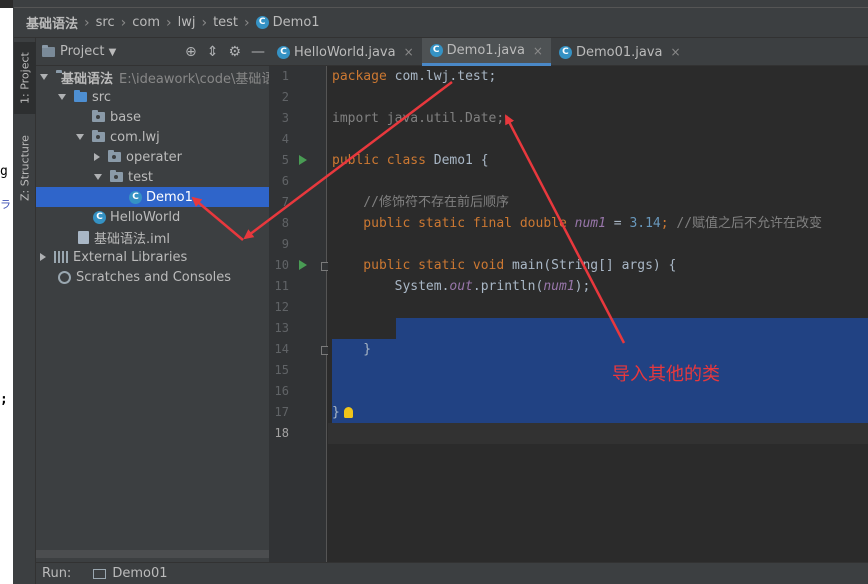  Describe the element at coordinates (420, 202) in the screenshot. I see `code-line-7: //修饰符不存在前后顺序` at that location.